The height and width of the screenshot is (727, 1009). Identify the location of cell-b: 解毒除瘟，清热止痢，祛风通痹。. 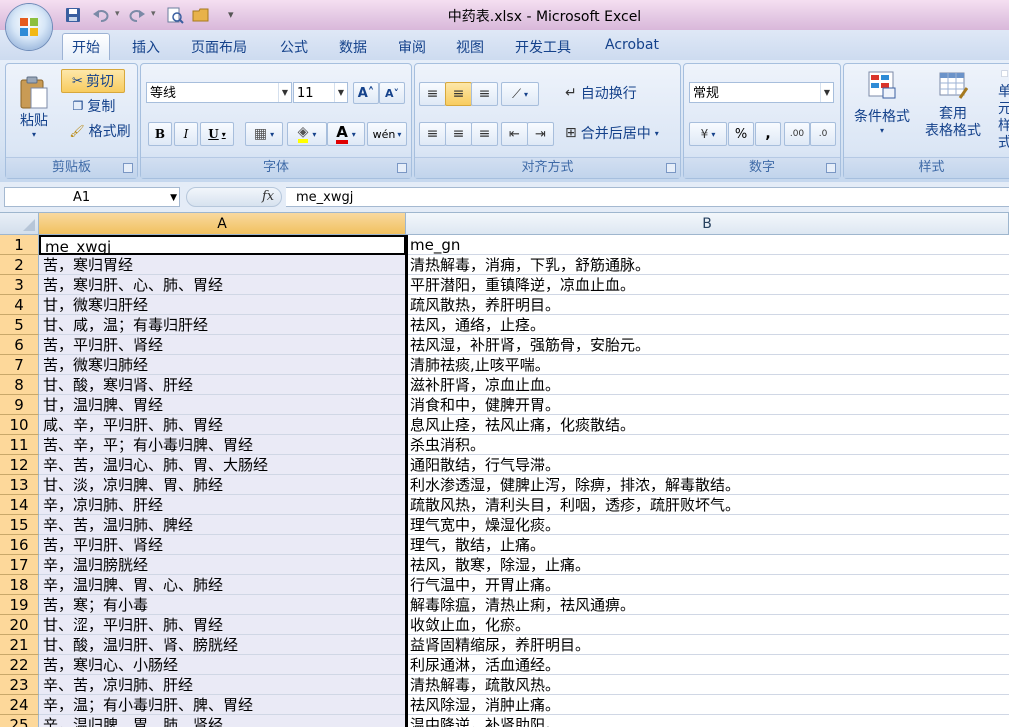
(707, 605).